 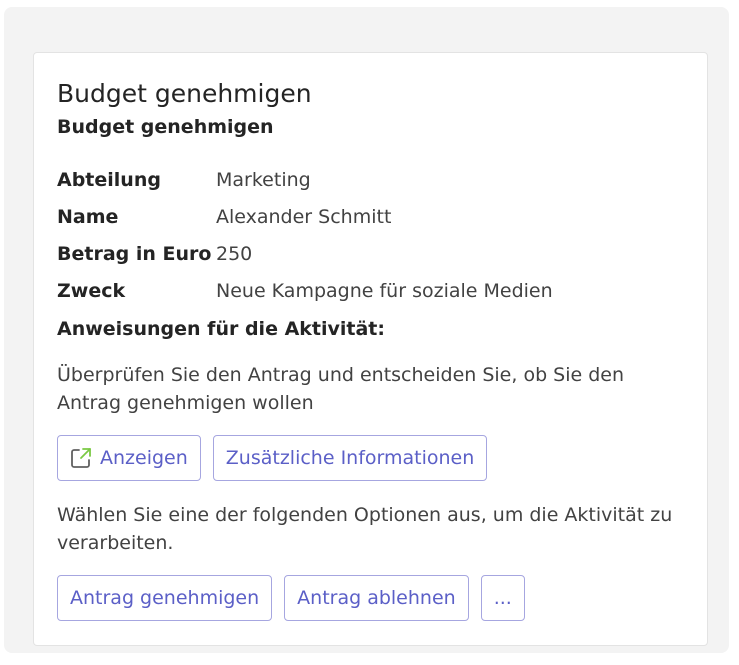 I want to click on fact-label: Name, so click(x=88, y=216).